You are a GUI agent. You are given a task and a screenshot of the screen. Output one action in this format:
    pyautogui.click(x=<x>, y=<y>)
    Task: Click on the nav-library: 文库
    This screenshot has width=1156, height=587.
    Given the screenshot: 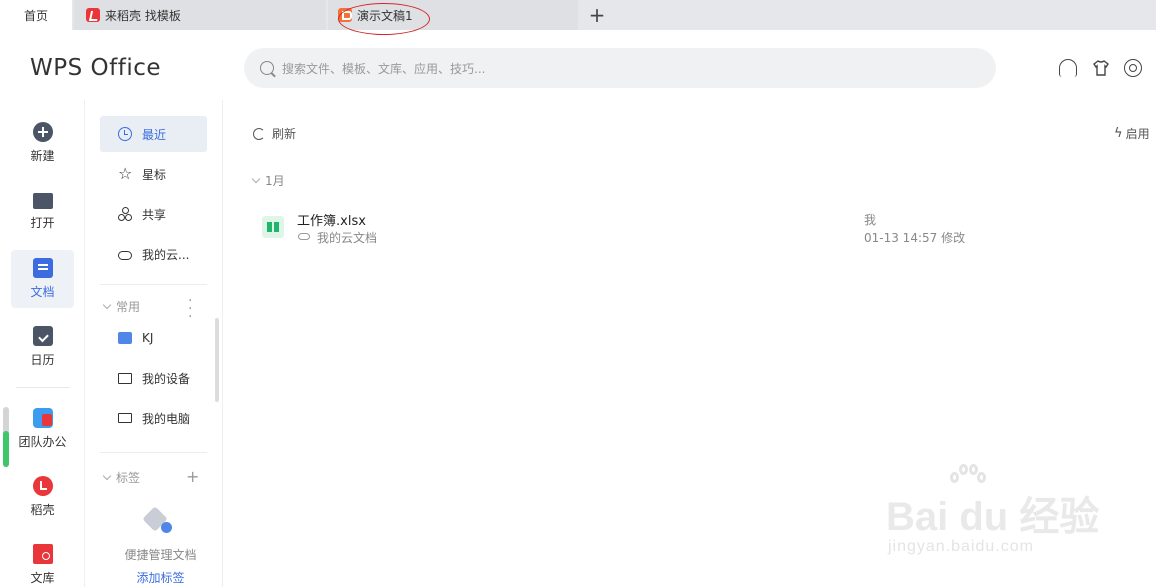 What is the action you would take?
    pyautogui.click(x=42, y=561)
    